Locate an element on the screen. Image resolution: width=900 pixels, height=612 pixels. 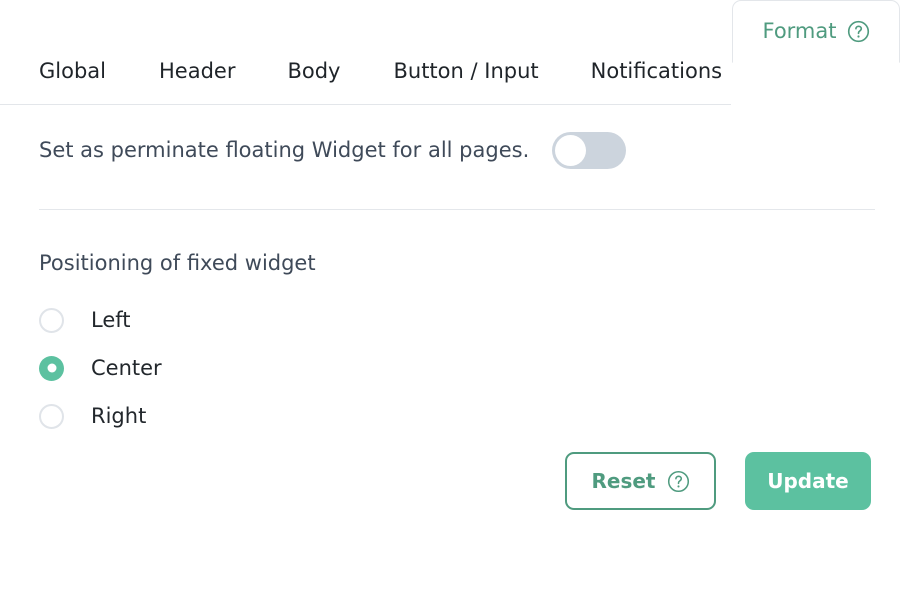
radio-label-center: Center is located at coordinates (126, 367).